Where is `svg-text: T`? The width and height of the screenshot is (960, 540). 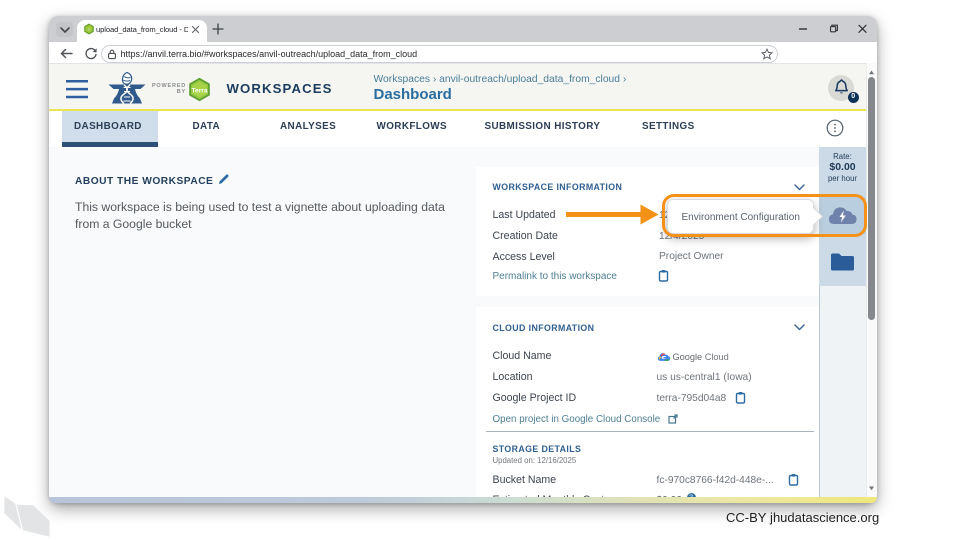
svg-text: T is located at coordinates (88, 30).